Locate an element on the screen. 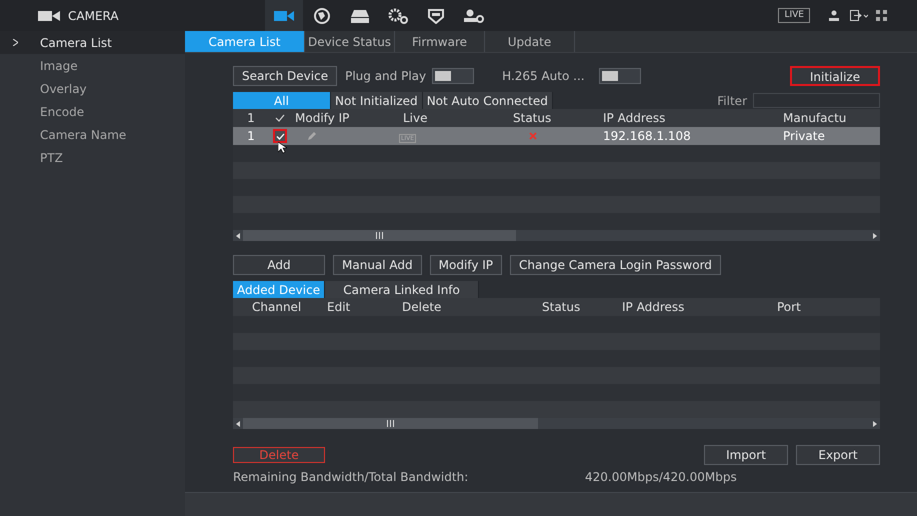  action-button: Manual Add is located at coordinates (377, 265).